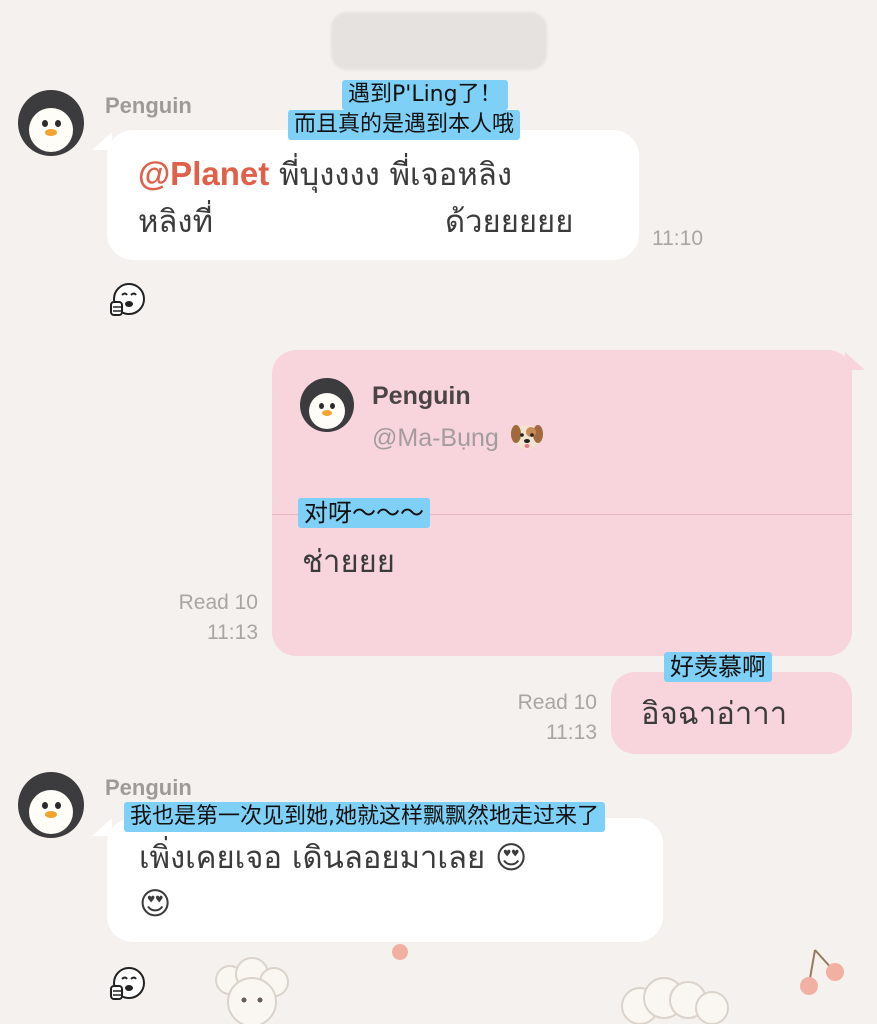  Describe the element at coordinates (333, 858) in the screenshot. I see `message-text: เพิ่งเคยเจอ เดินลอยมาเลย 😍` at that location.